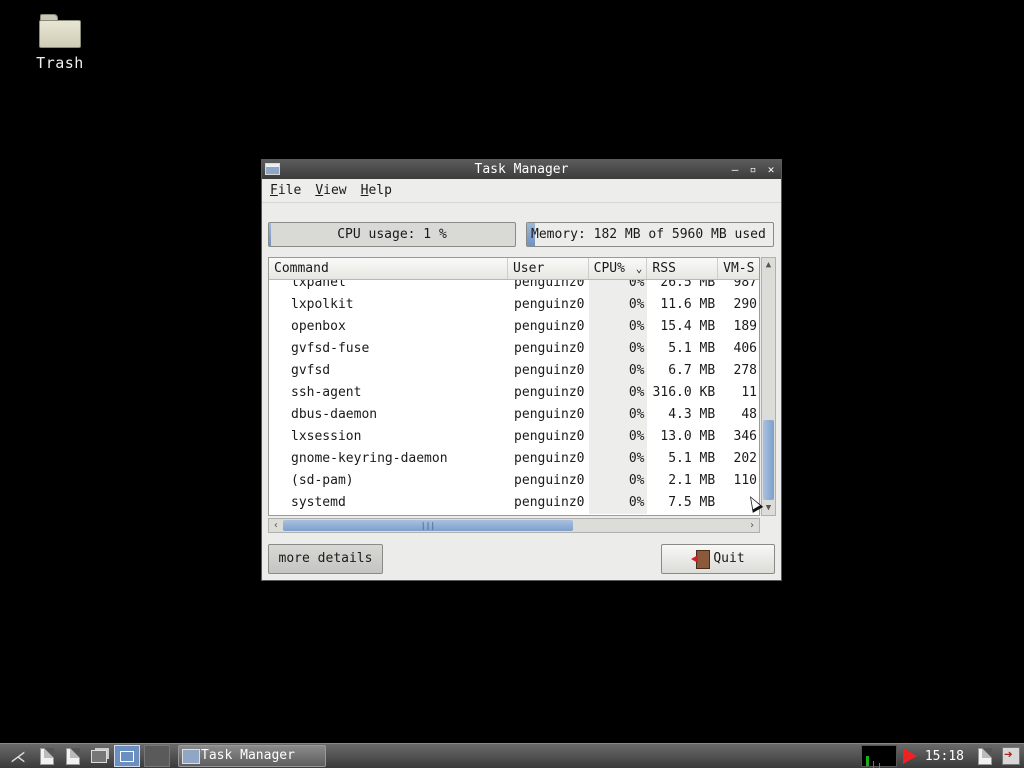 This screenshot has height=768, width=1024. Describe the element at coordinates (688, 285) in the screenshot. I see `process-rss: 26.5 MB` at that location.